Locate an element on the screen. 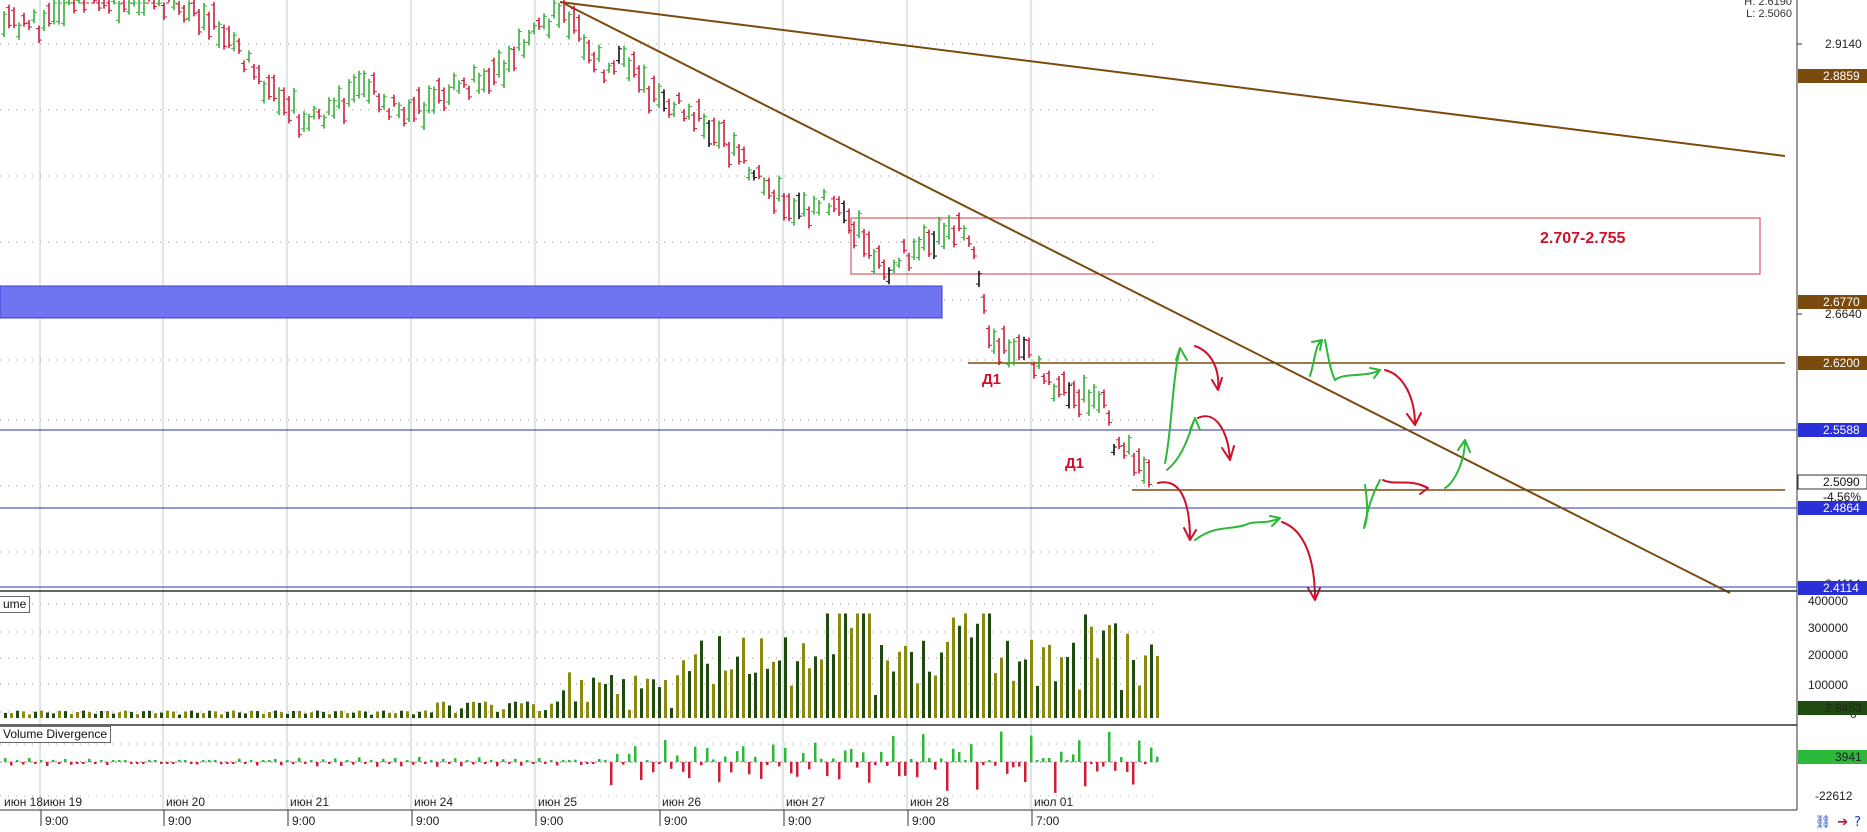  price-tag: 2.6770 is located at coordinates (1832, 302).